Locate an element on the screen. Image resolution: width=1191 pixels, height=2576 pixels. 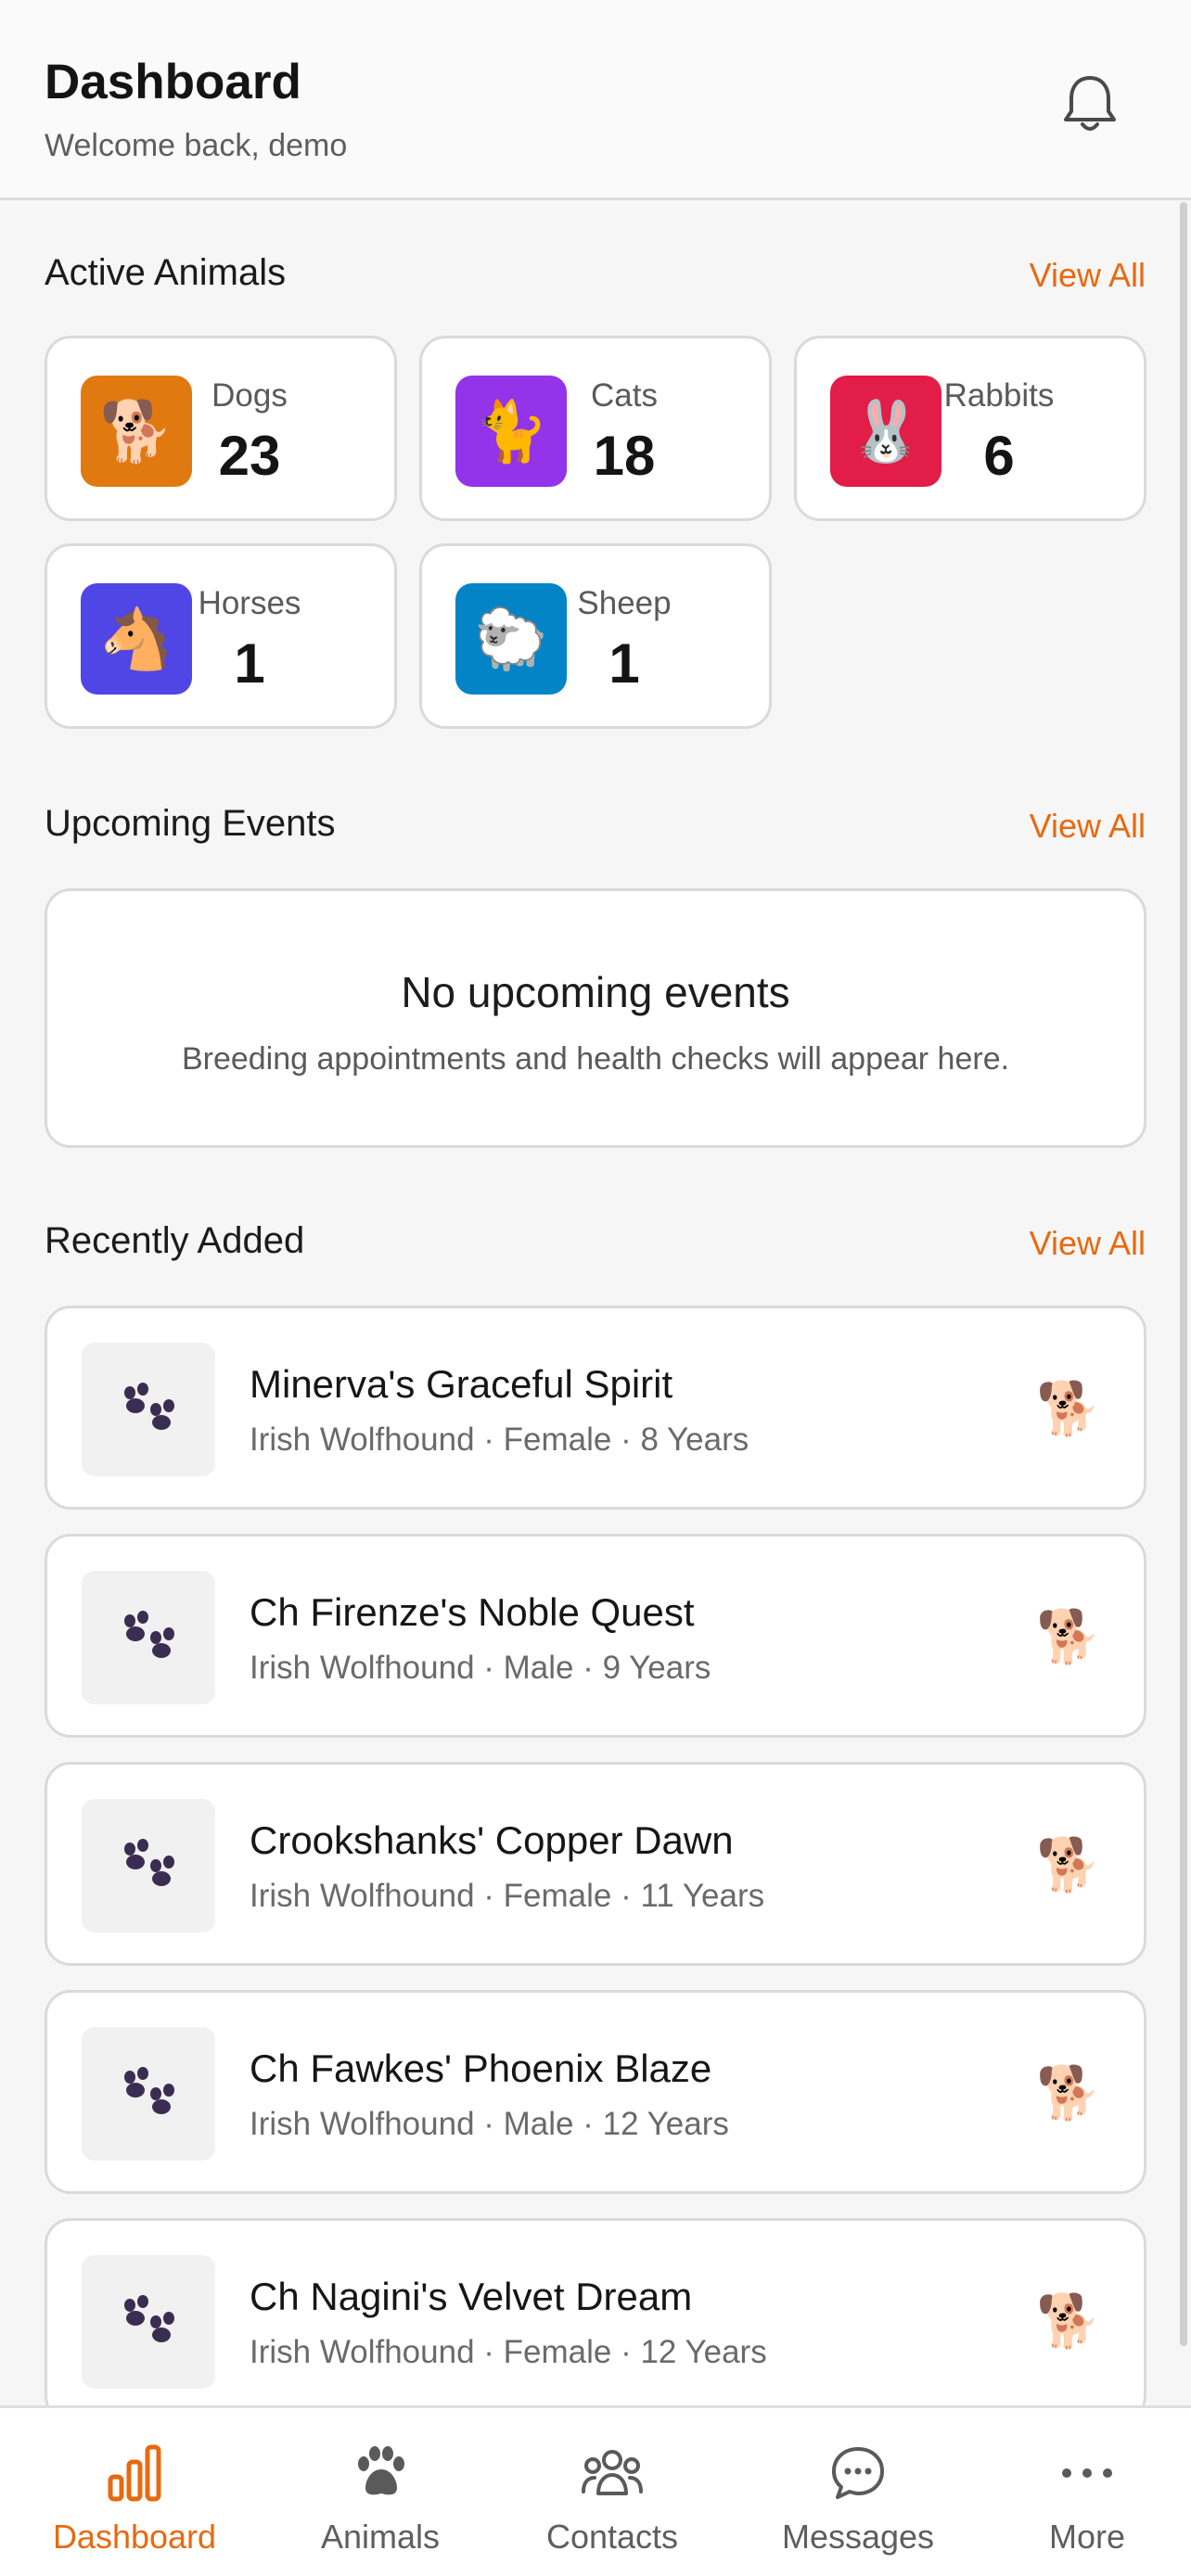
page-title: Dashboard is located at coordinates (173, 82).